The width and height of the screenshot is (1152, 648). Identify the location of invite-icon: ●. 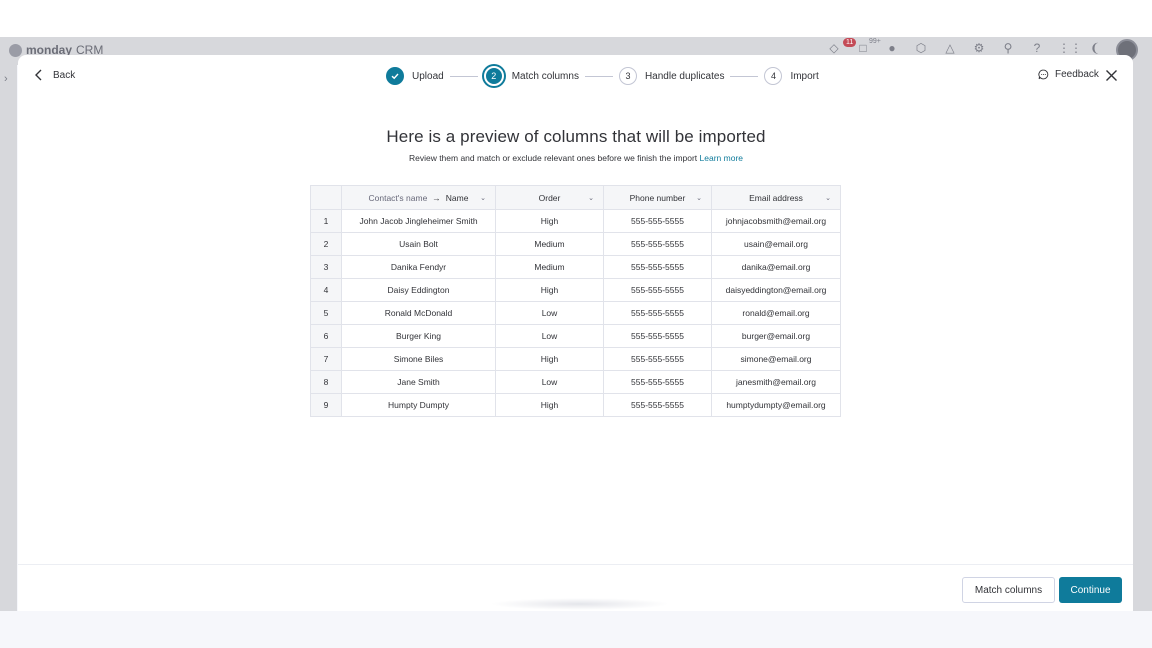
(892, 48).